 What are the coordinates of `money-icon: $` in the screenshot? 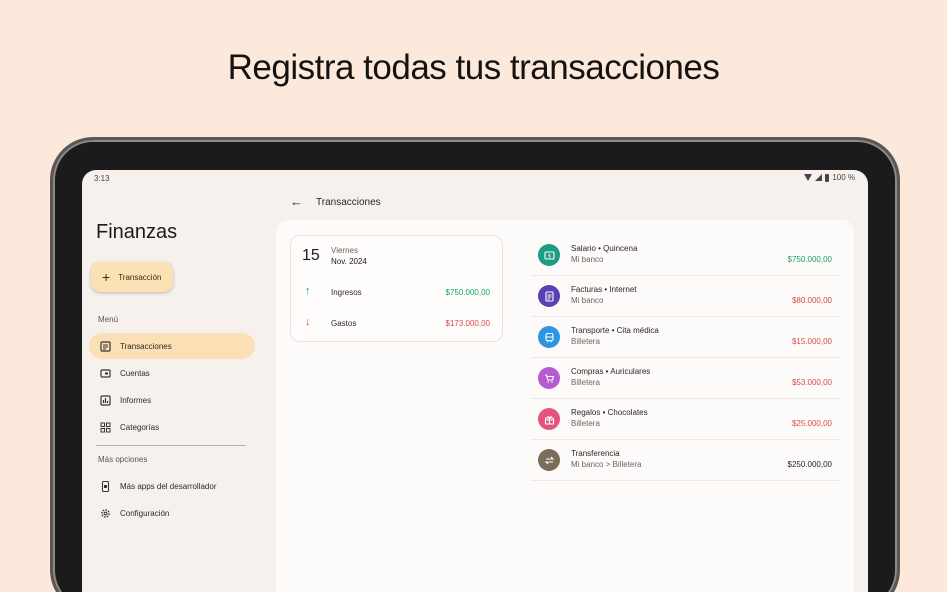 It's located at (549, 255).